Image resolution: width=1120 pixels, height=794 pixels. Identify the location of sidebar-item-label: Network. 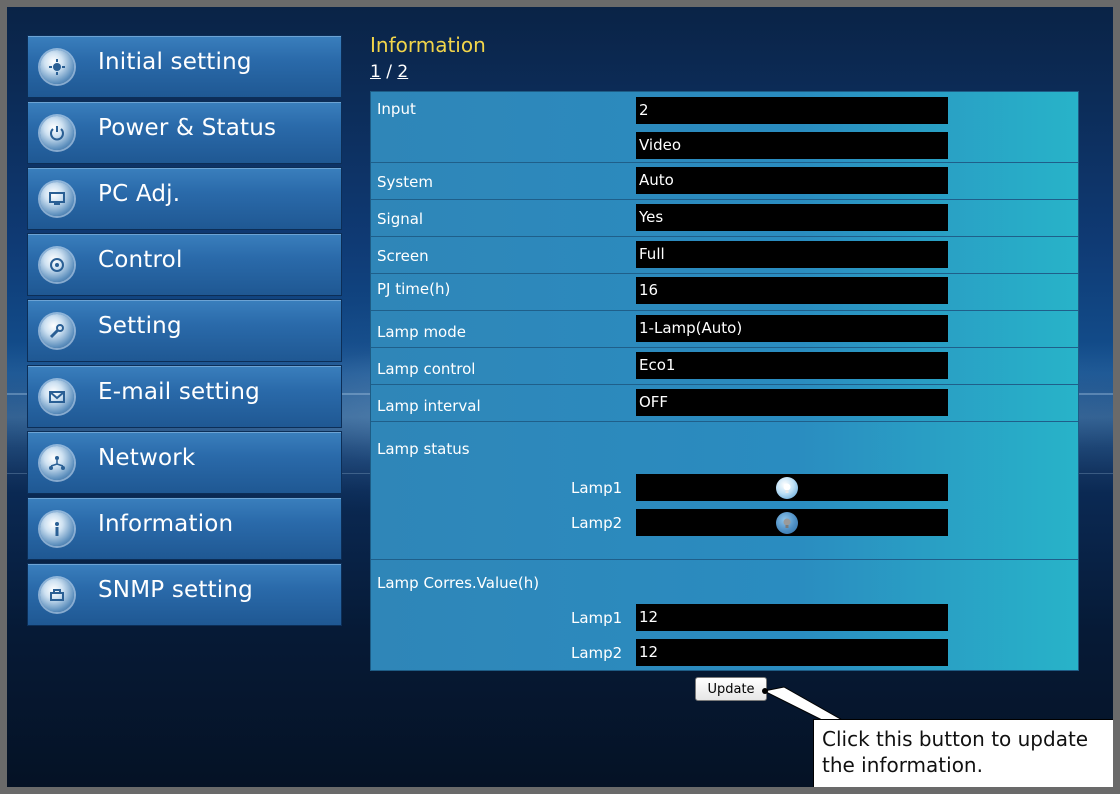
(147, 458).